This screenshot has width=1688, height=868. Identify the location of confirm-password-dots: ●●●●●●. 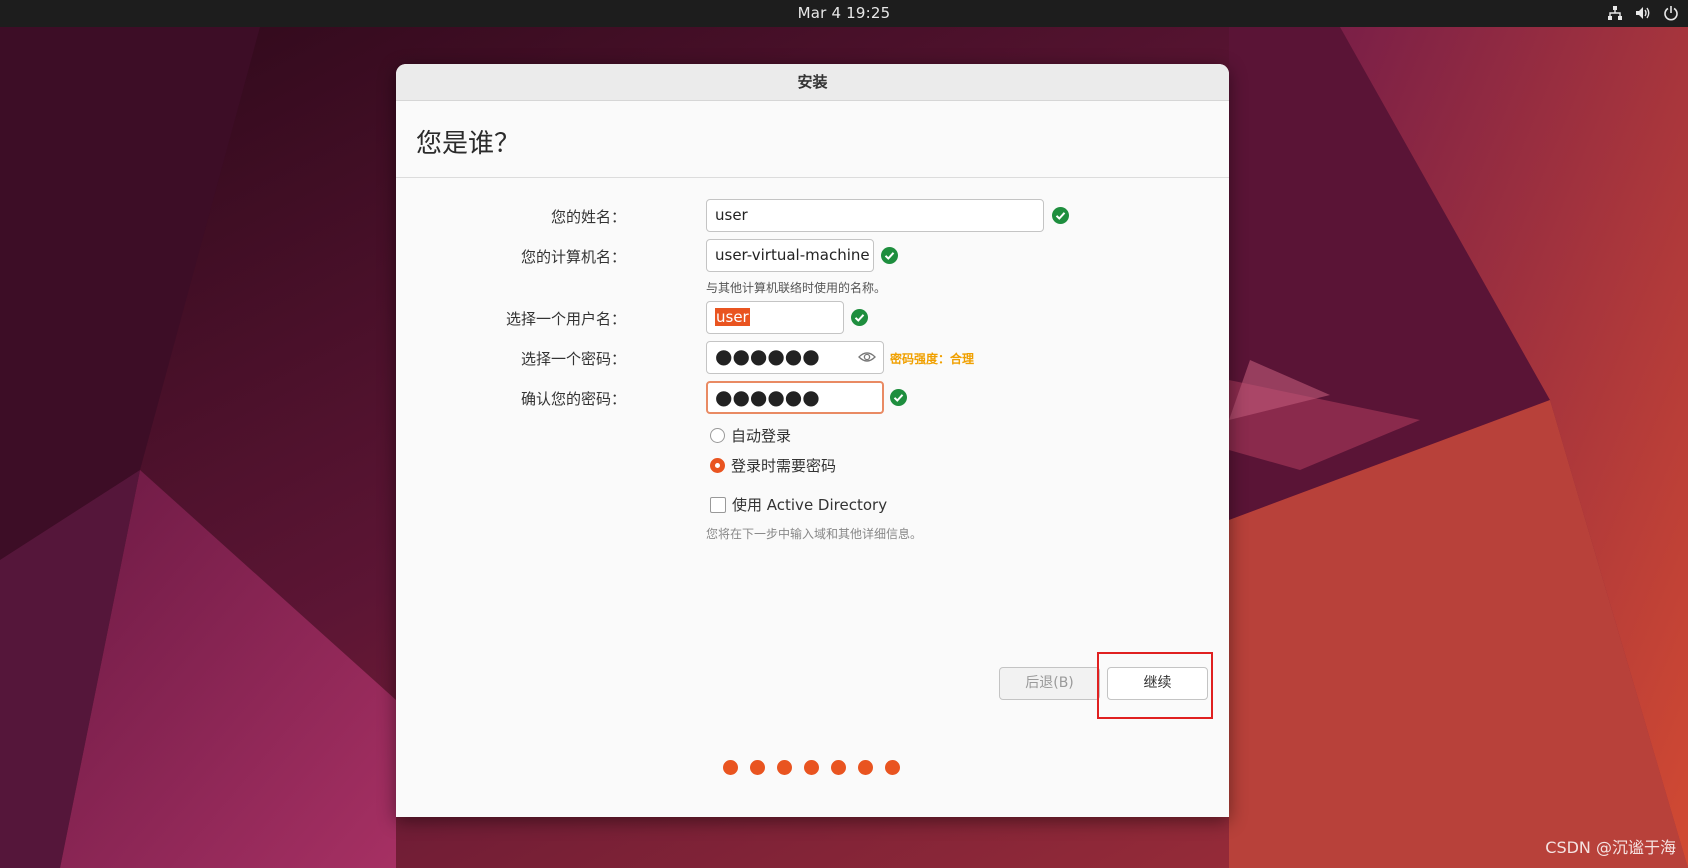
(767, 397).